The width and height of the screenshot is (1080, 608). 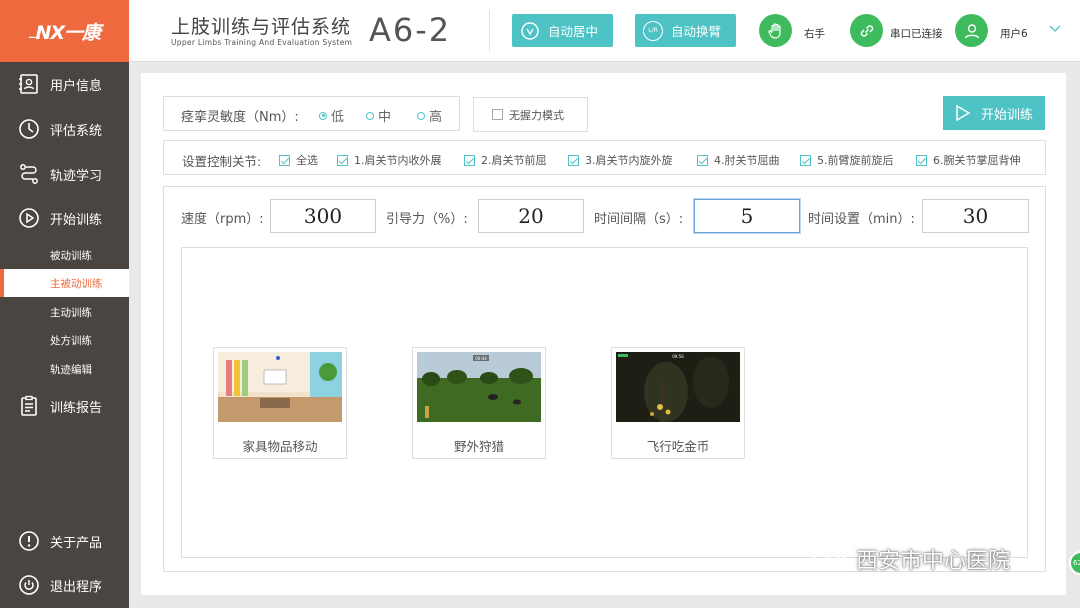 I want to click on hunt-timer: 00:44, so click(x=481, y=358).